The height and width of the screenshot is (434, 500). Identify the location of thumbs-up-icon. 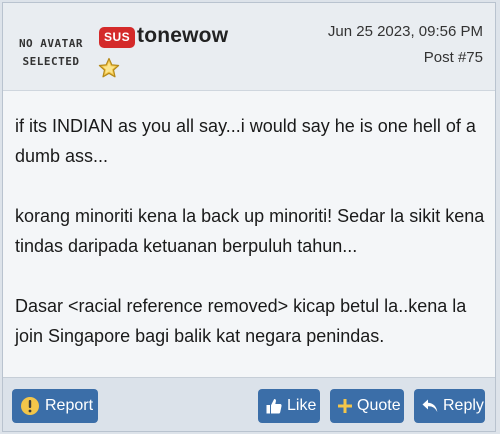
(274, 406).